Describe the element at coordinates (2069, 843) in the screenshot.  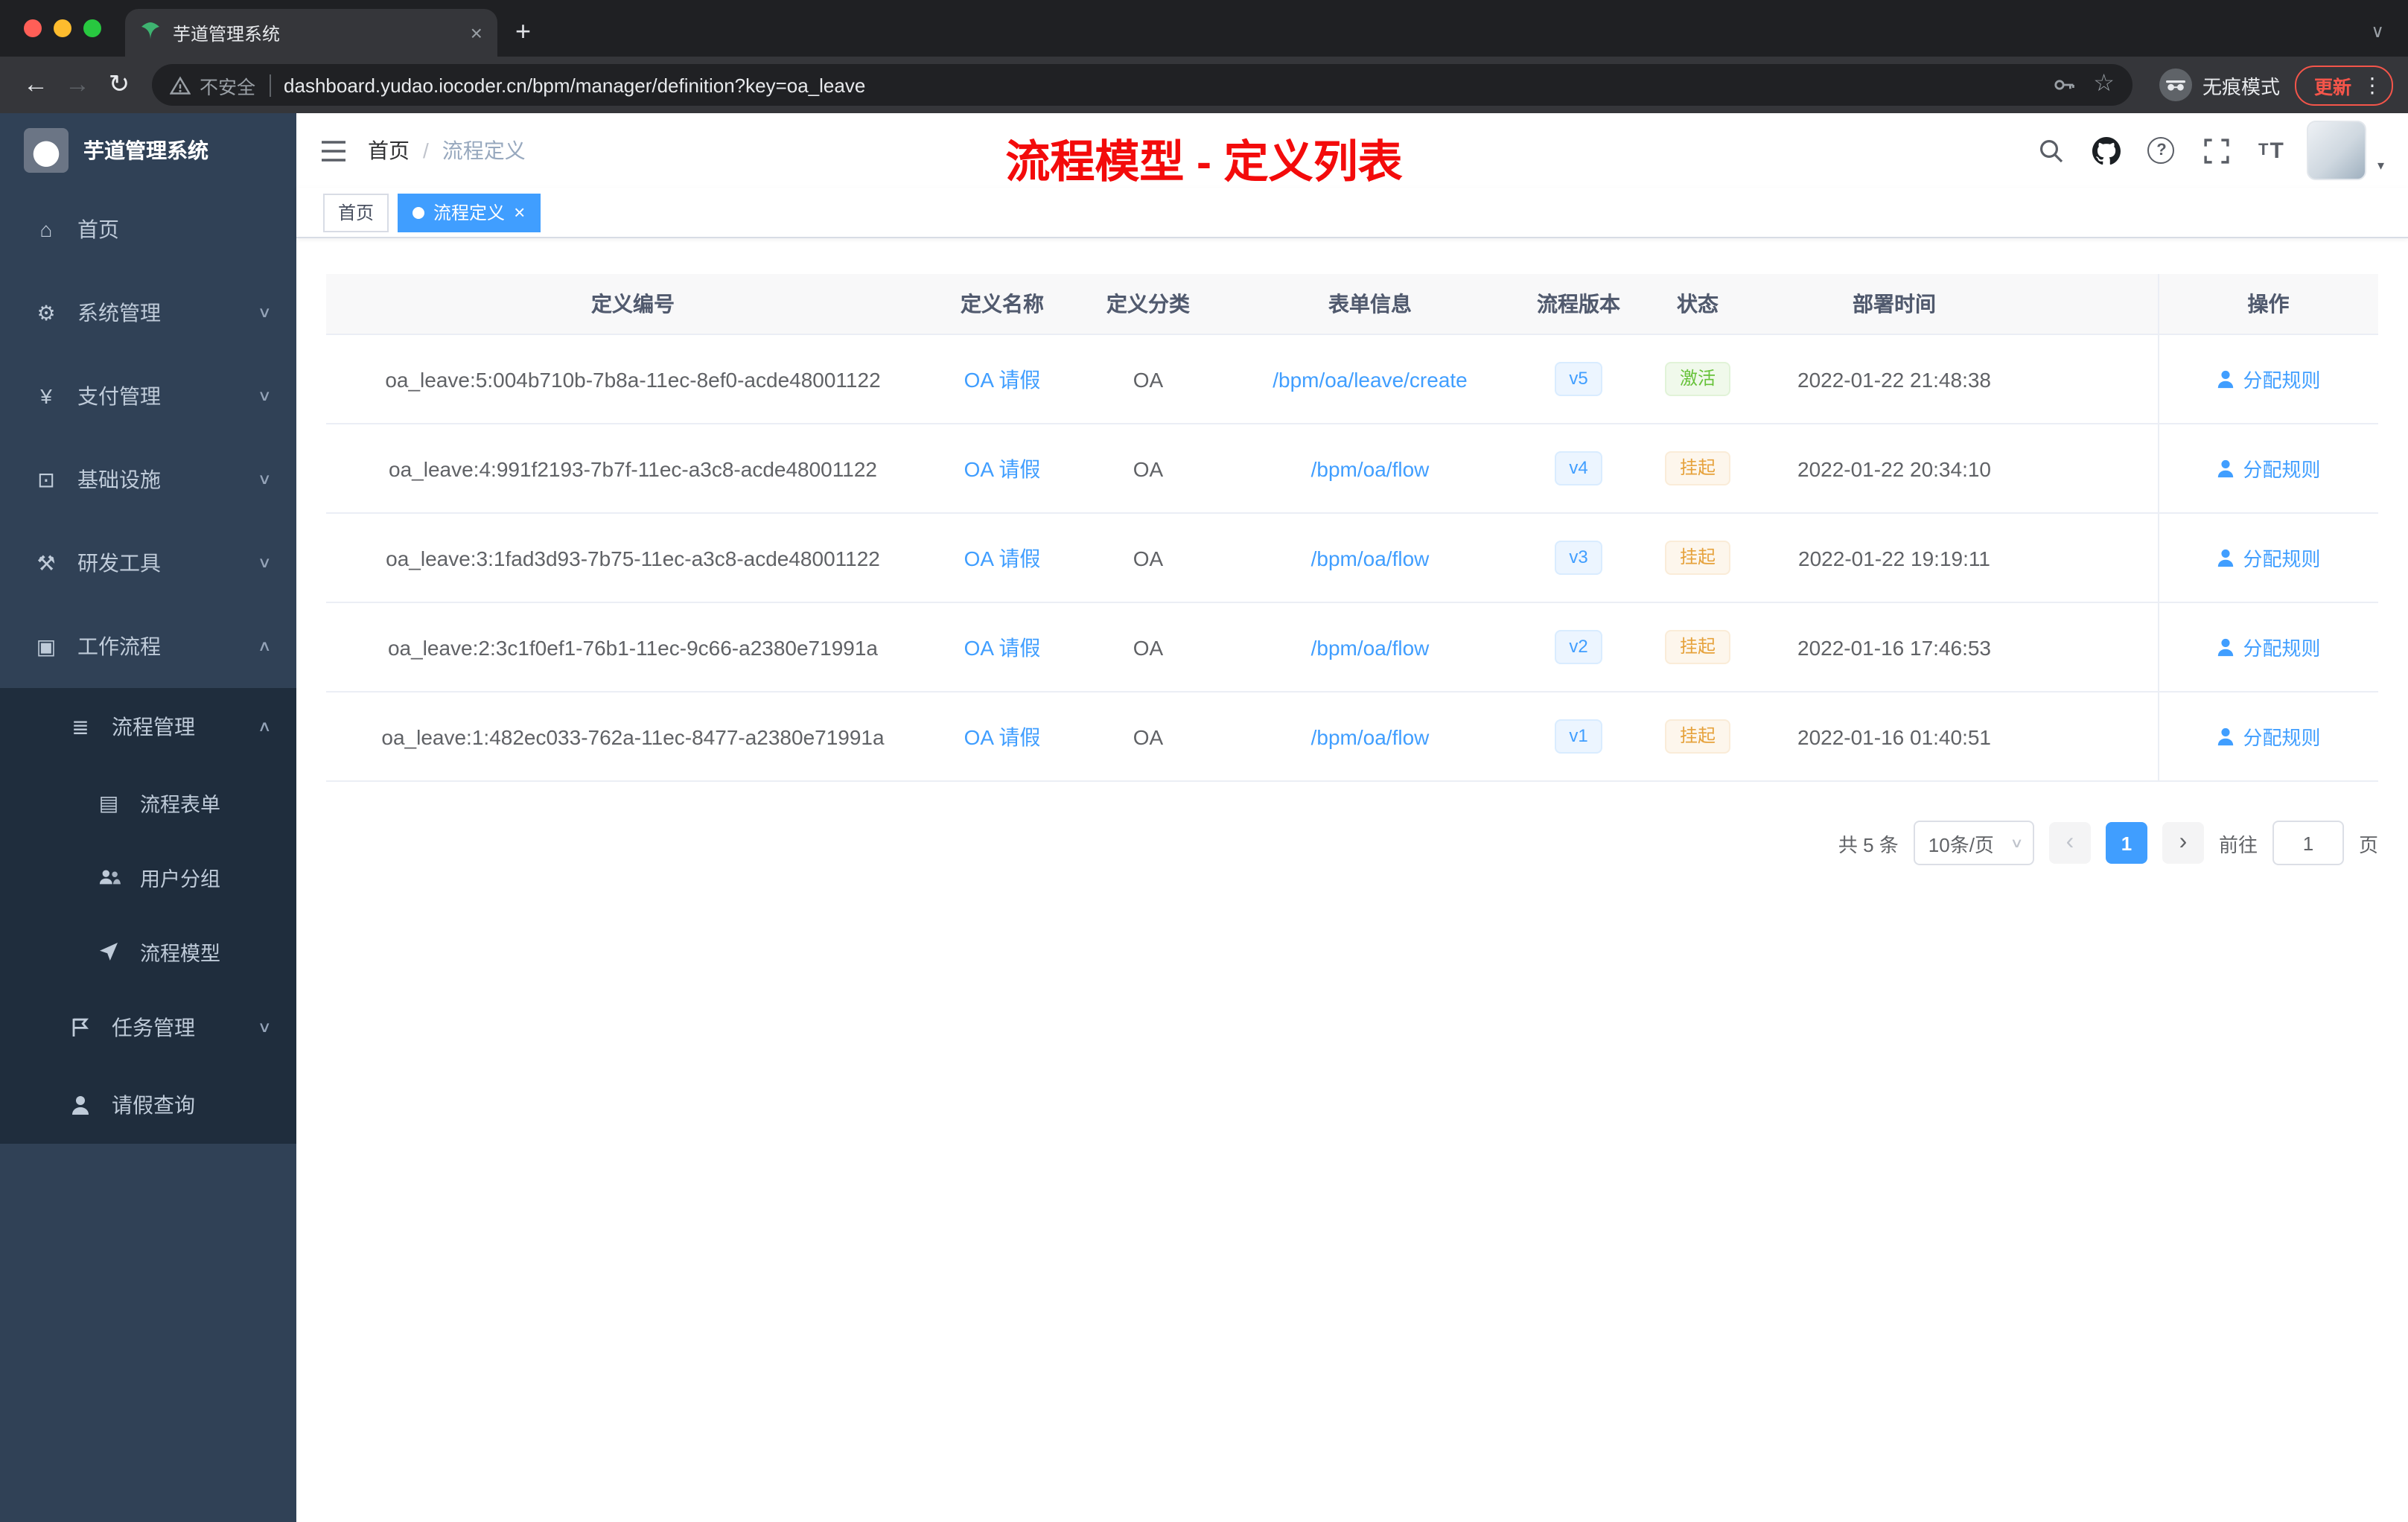
I see `prev-page-button: ‹` at that location.